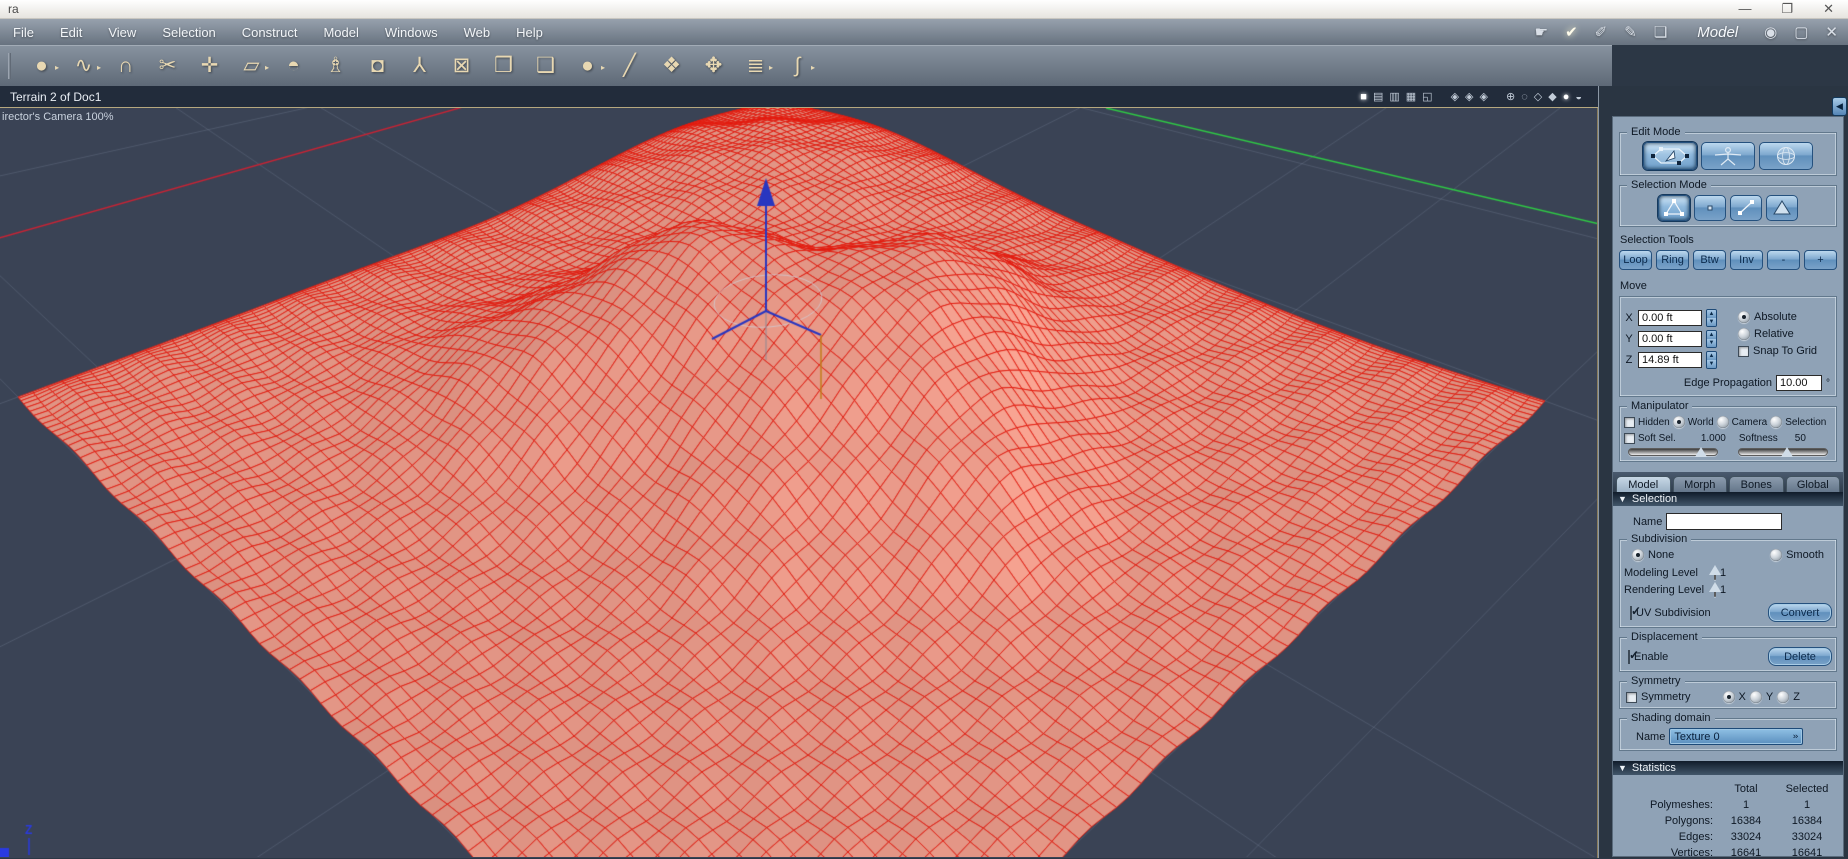 The image size is (1848, 859). Describe the element at coordinates (43, 66) in the screenshot. I see `sphere-tool: ● ▸` at that location.